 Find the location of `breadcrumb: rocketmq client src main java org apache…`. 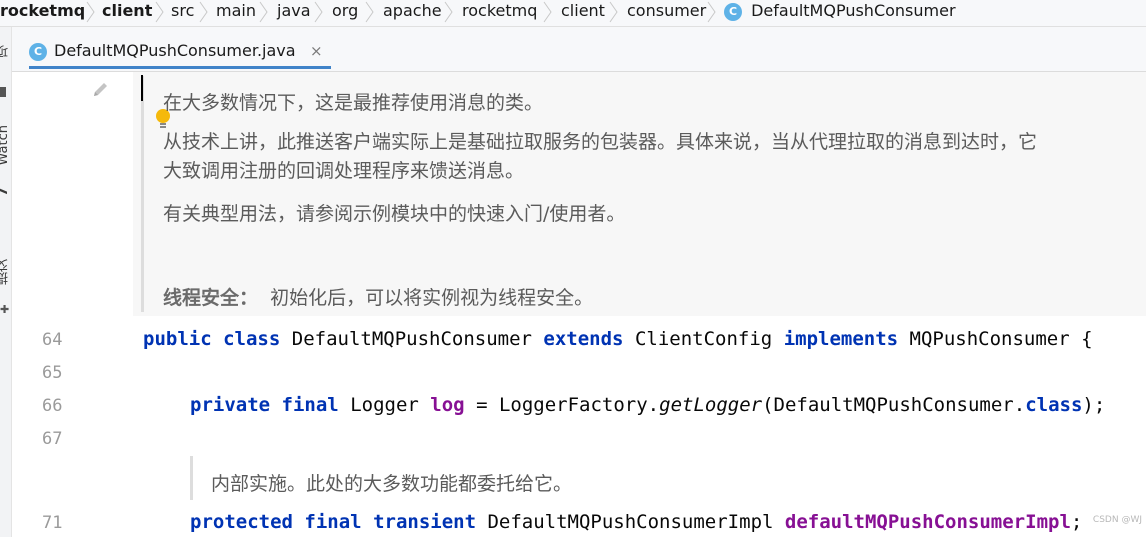

breadcrumb: rocketmq client src main java org apache… is located at coordinates (573, 13).